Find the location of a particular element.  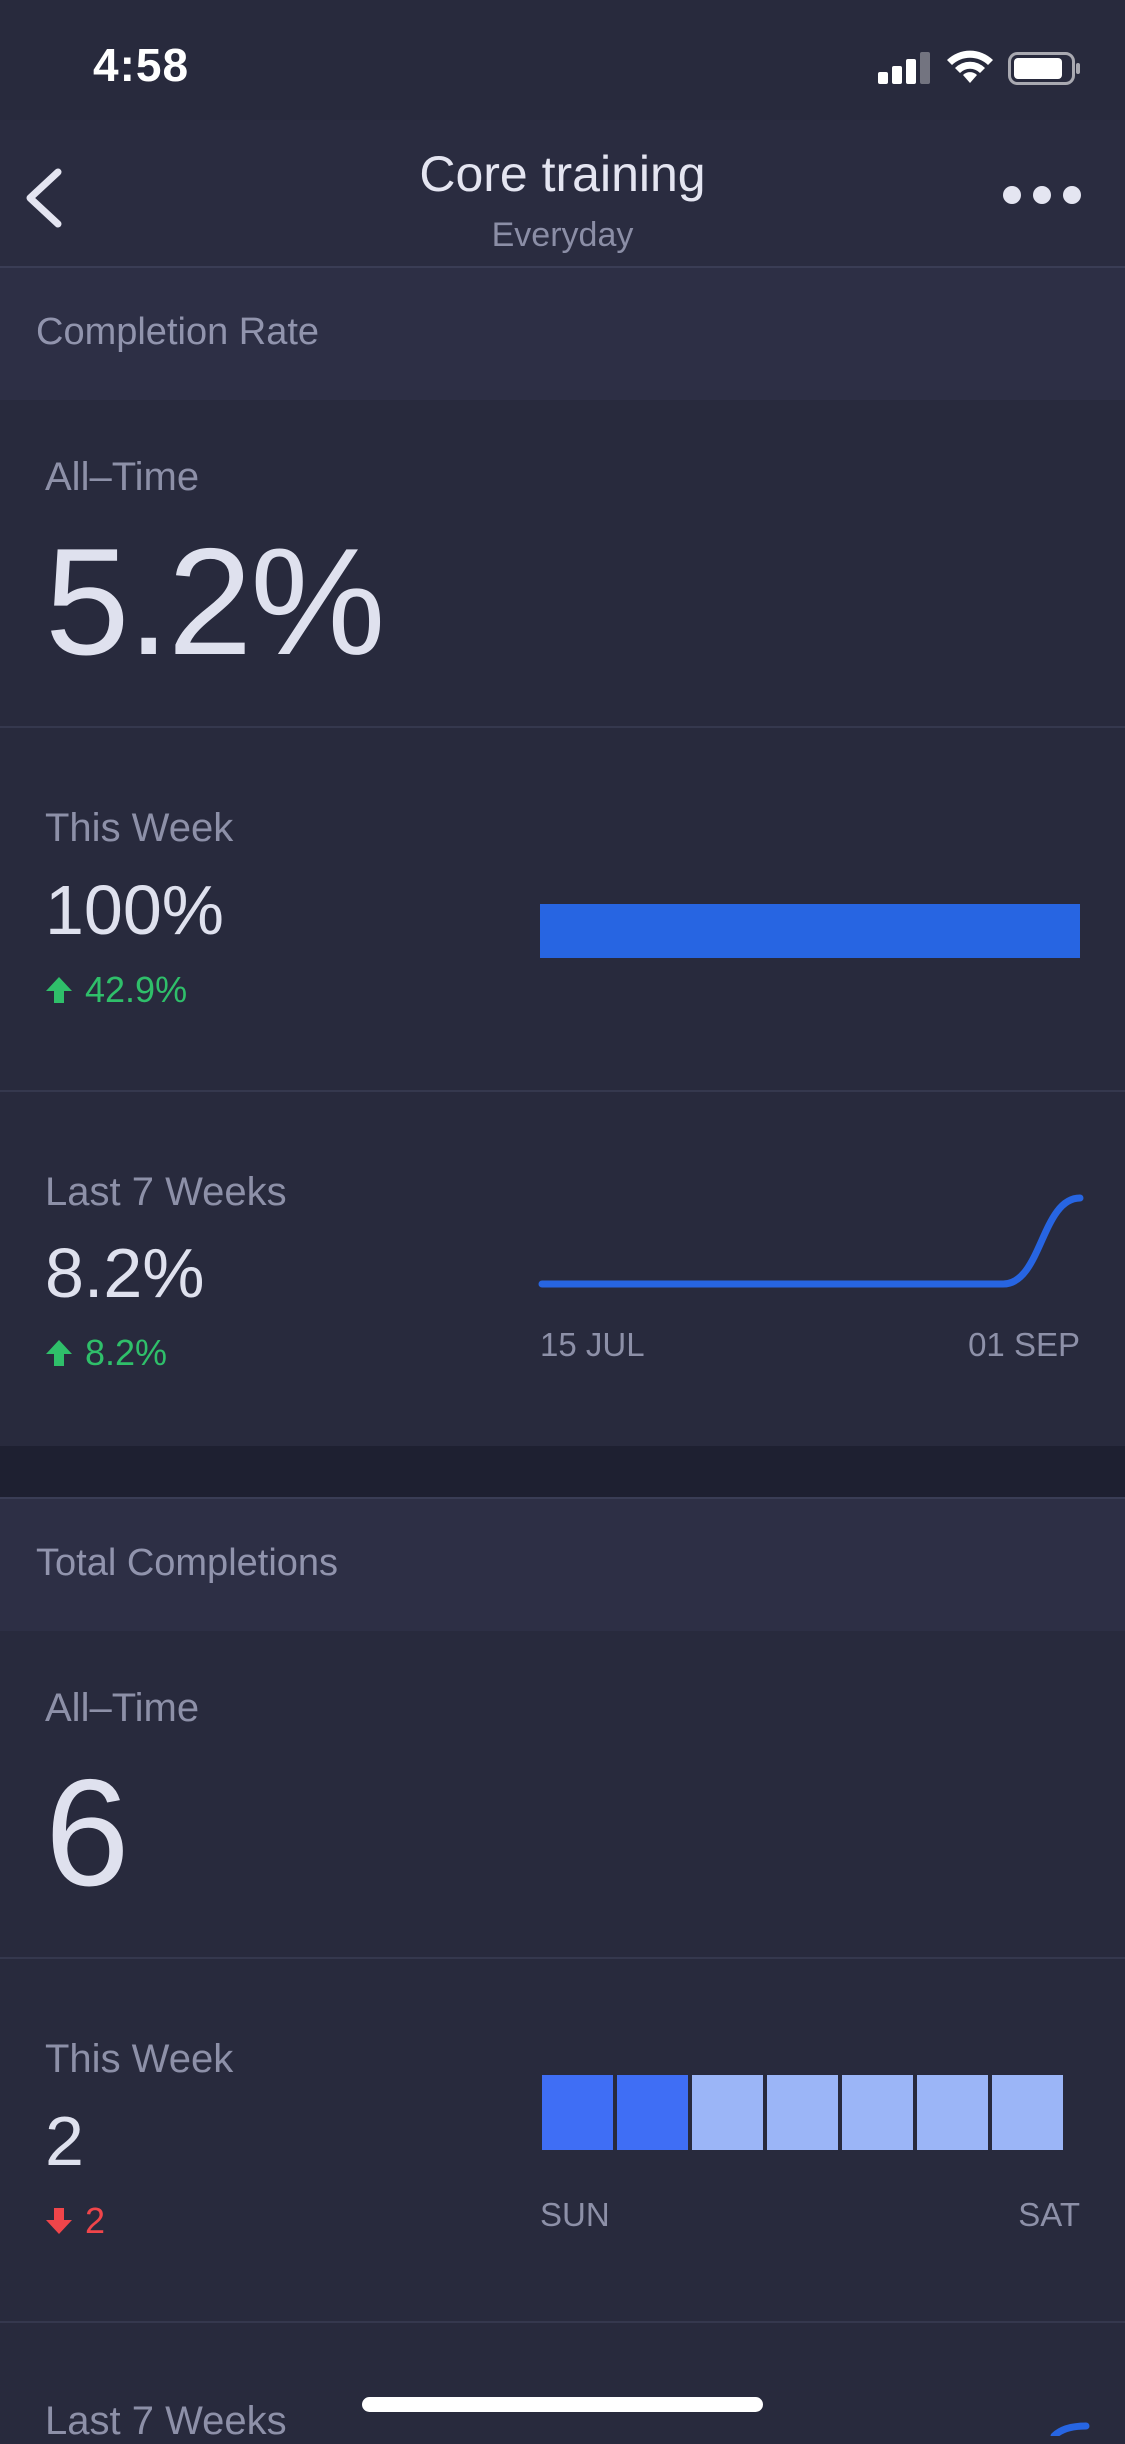

home-indicator is located at coordinates (562, 2404).